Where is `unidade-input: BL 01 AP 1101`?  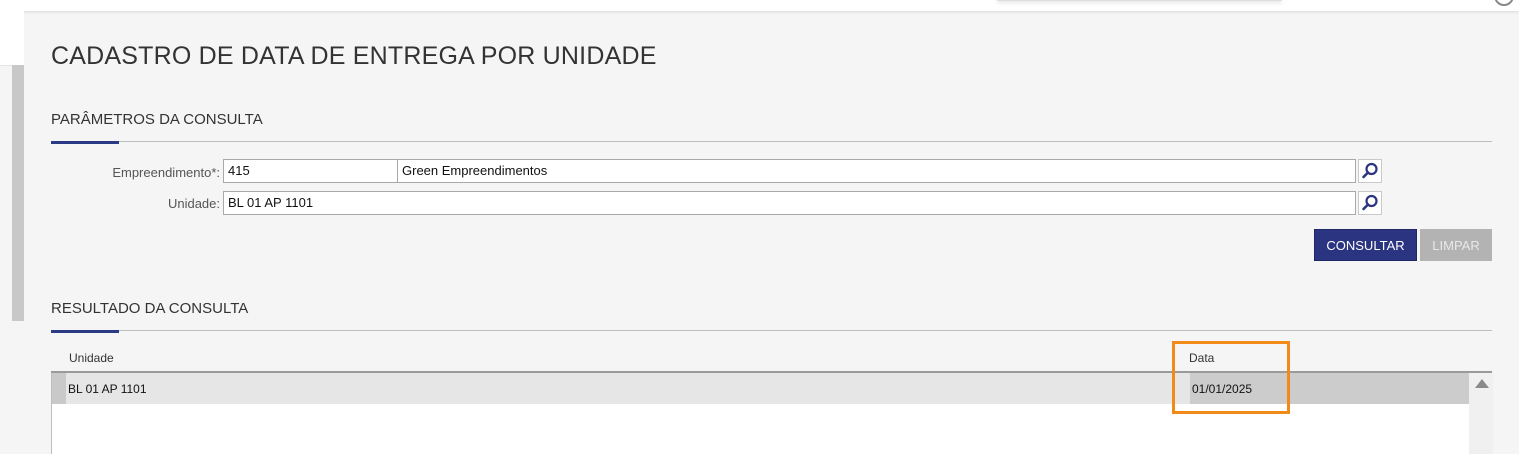
unidade-input: BL 01 AP 1101 is located at coordinates (789, 203).